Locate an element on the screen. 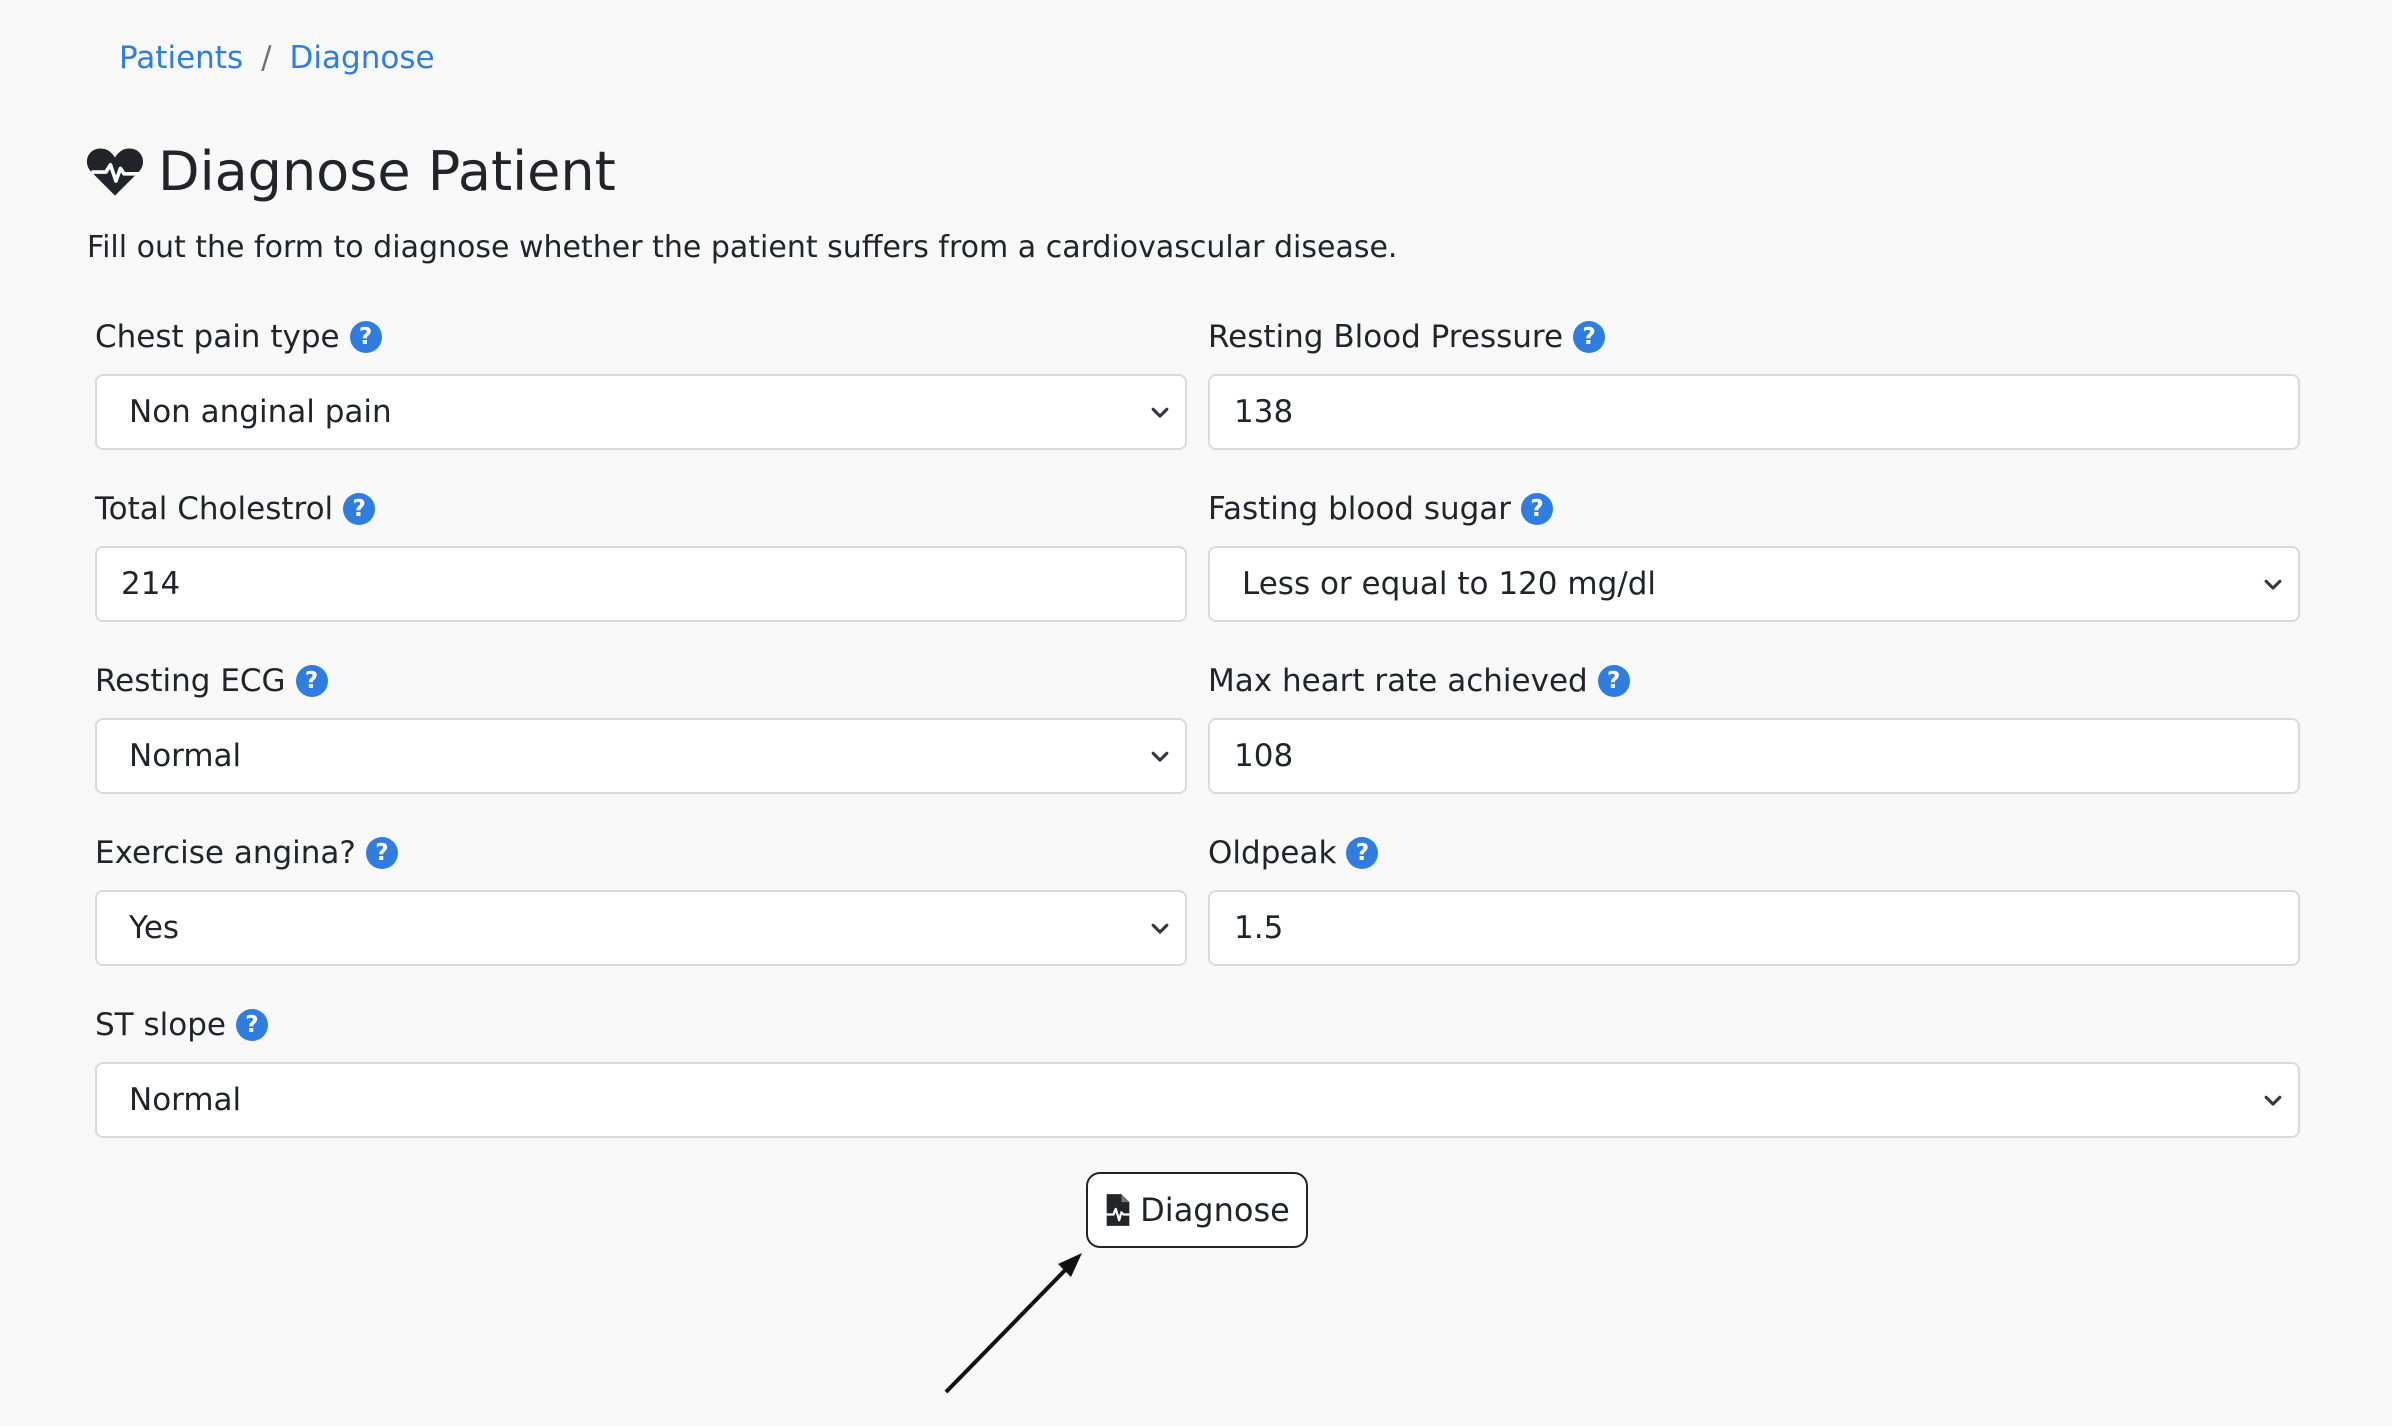 The image size is (2392, 1426). file-medical-icon is located at coordinates (1118, 1210).